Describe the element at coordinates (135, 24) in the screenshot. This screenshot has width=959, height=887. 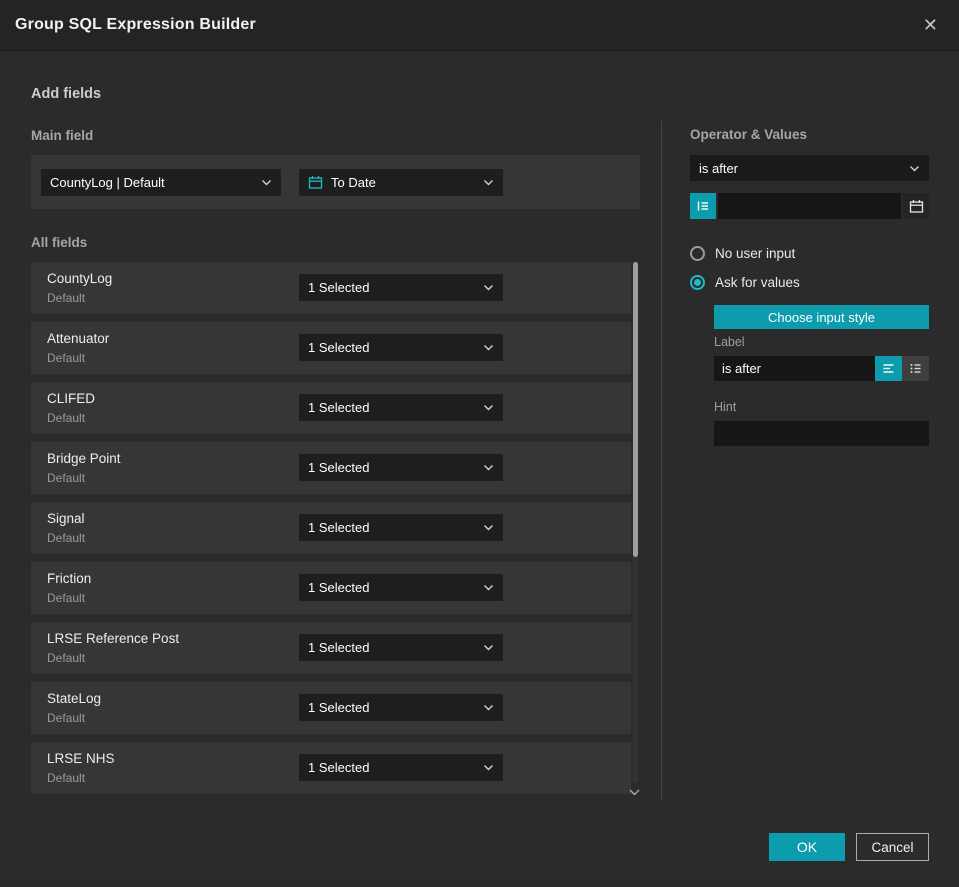
I see `dialog-title: Group SQL Expression Builder` at that location.